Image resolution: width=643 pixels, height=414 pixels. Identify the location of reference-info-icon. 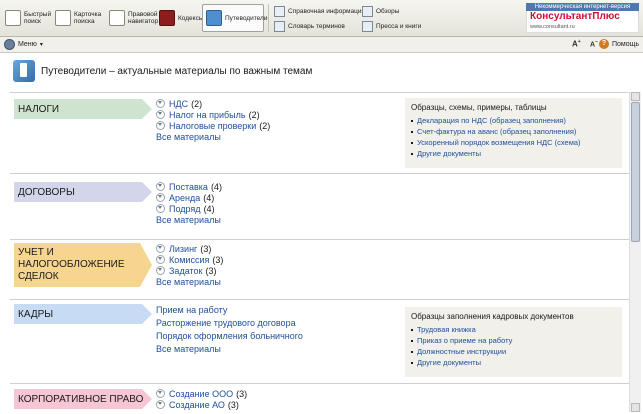
(279, 11).